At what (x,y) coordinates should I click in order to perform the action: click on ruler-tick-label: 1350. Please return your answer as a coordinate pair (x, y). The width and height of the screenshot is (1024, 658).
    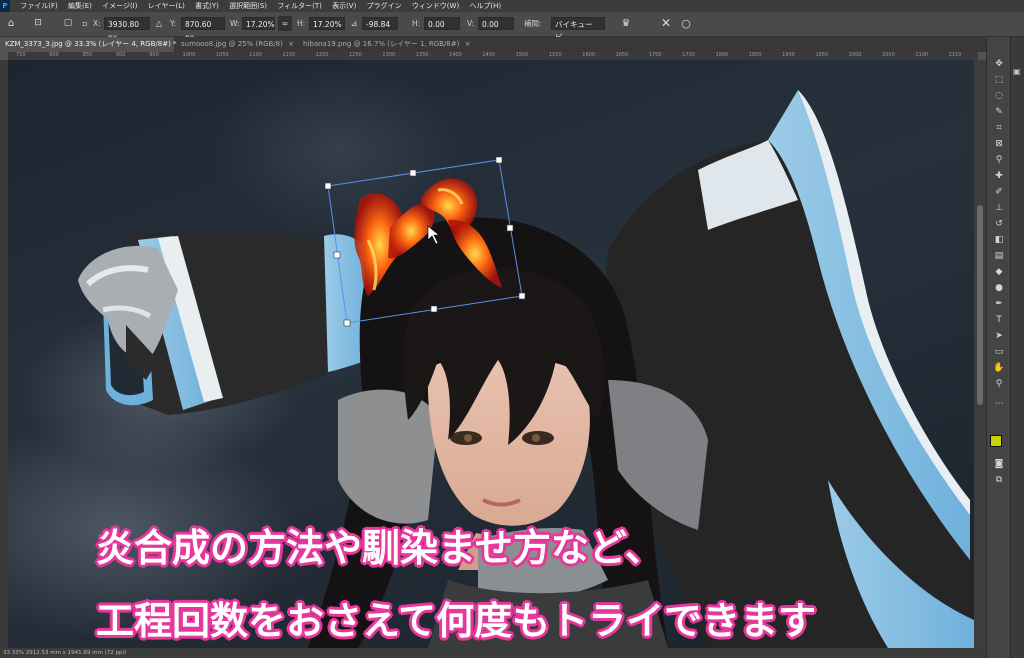
    Looking at the image, I should click on (422, 55).